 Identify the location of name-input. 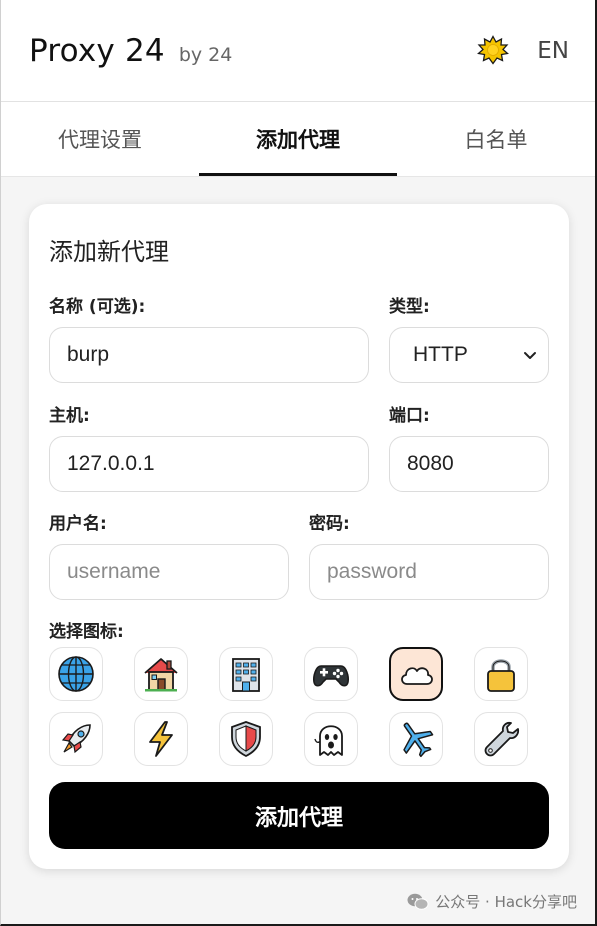
(209, 355).